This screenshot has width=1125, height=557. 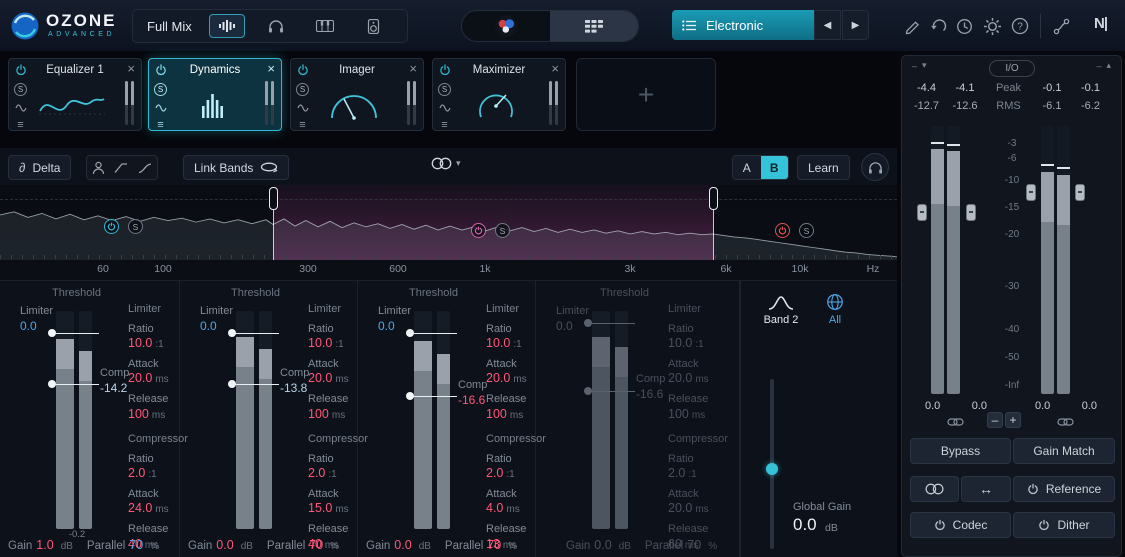 What do you see at coordinates (44, 545) in the screenshot?
I see `band-gain-value: 1.0` at bounding box center [44, 545].